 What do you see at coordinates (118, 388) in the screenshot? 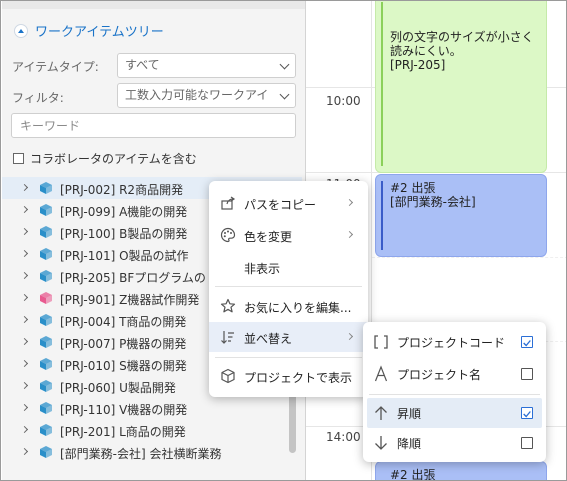
I see `tree-item-label: [PRJ-060] U製品開発` at bounding box center [118, 388].